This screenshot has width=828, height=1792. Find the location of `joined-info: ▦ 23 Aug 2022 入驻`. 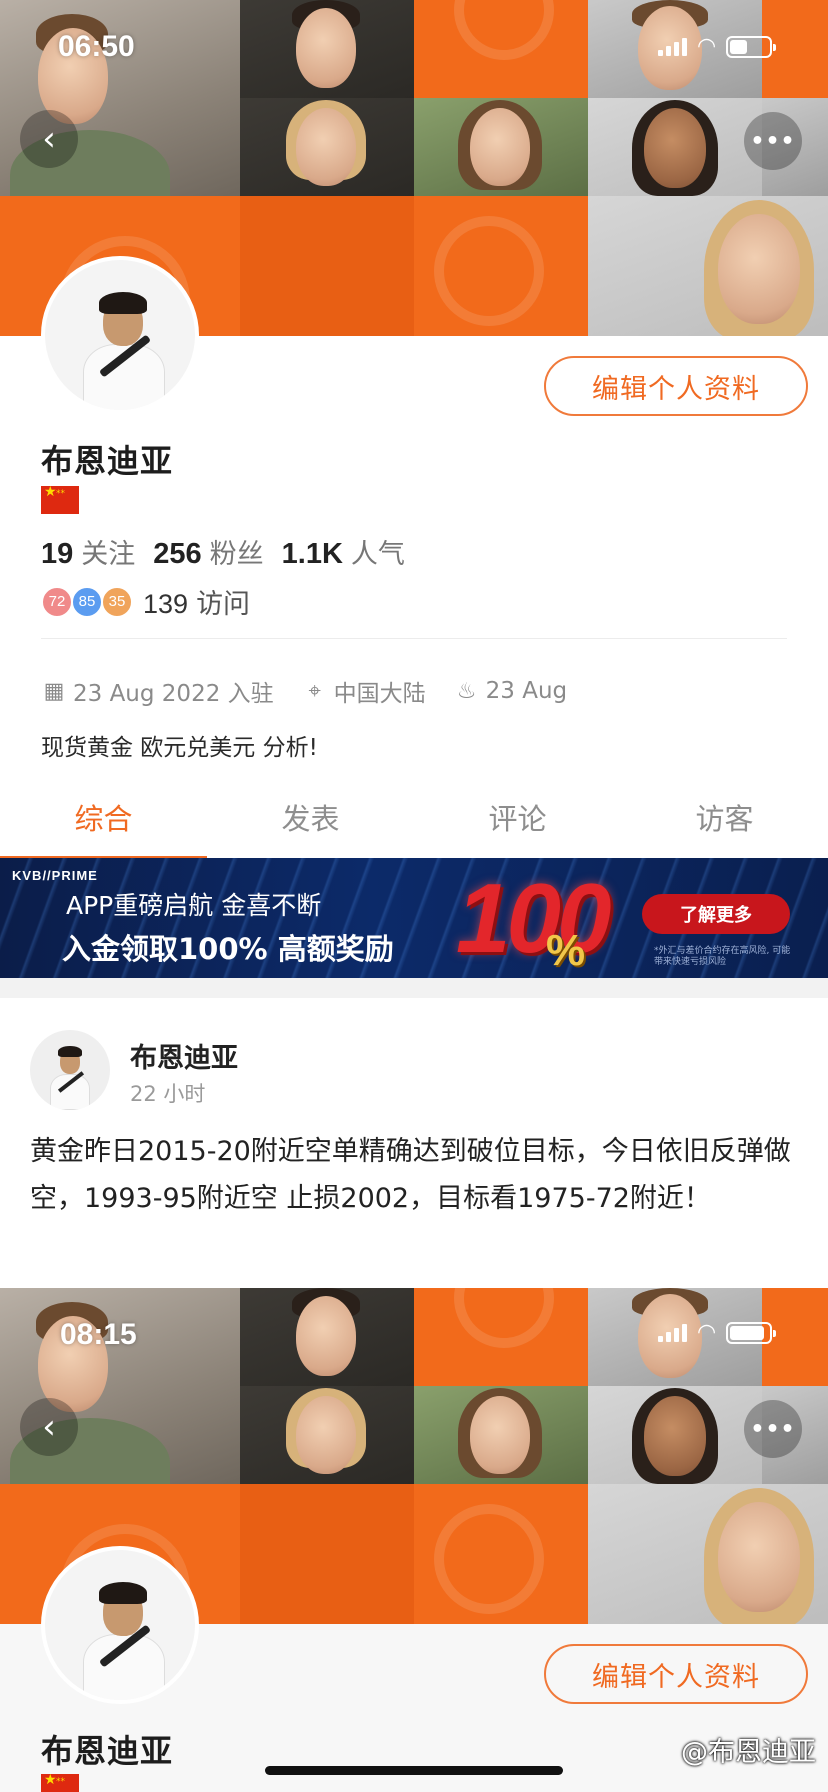

joined-info: ▦ 23 Aug 2022 入驻 is located at coordinates (157, 691).